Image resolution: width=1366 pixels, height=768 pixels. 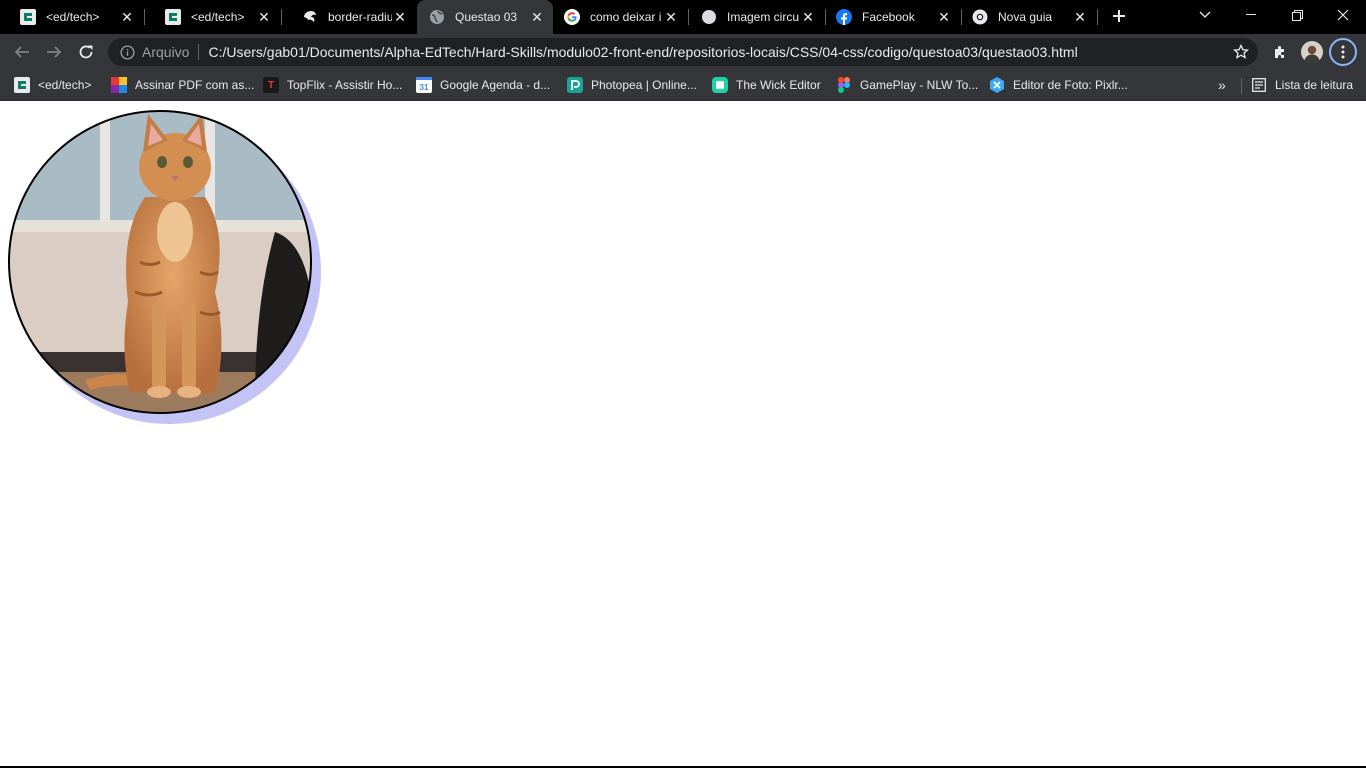 I want to click on tab-search-button, so click(x=1205, y=15).